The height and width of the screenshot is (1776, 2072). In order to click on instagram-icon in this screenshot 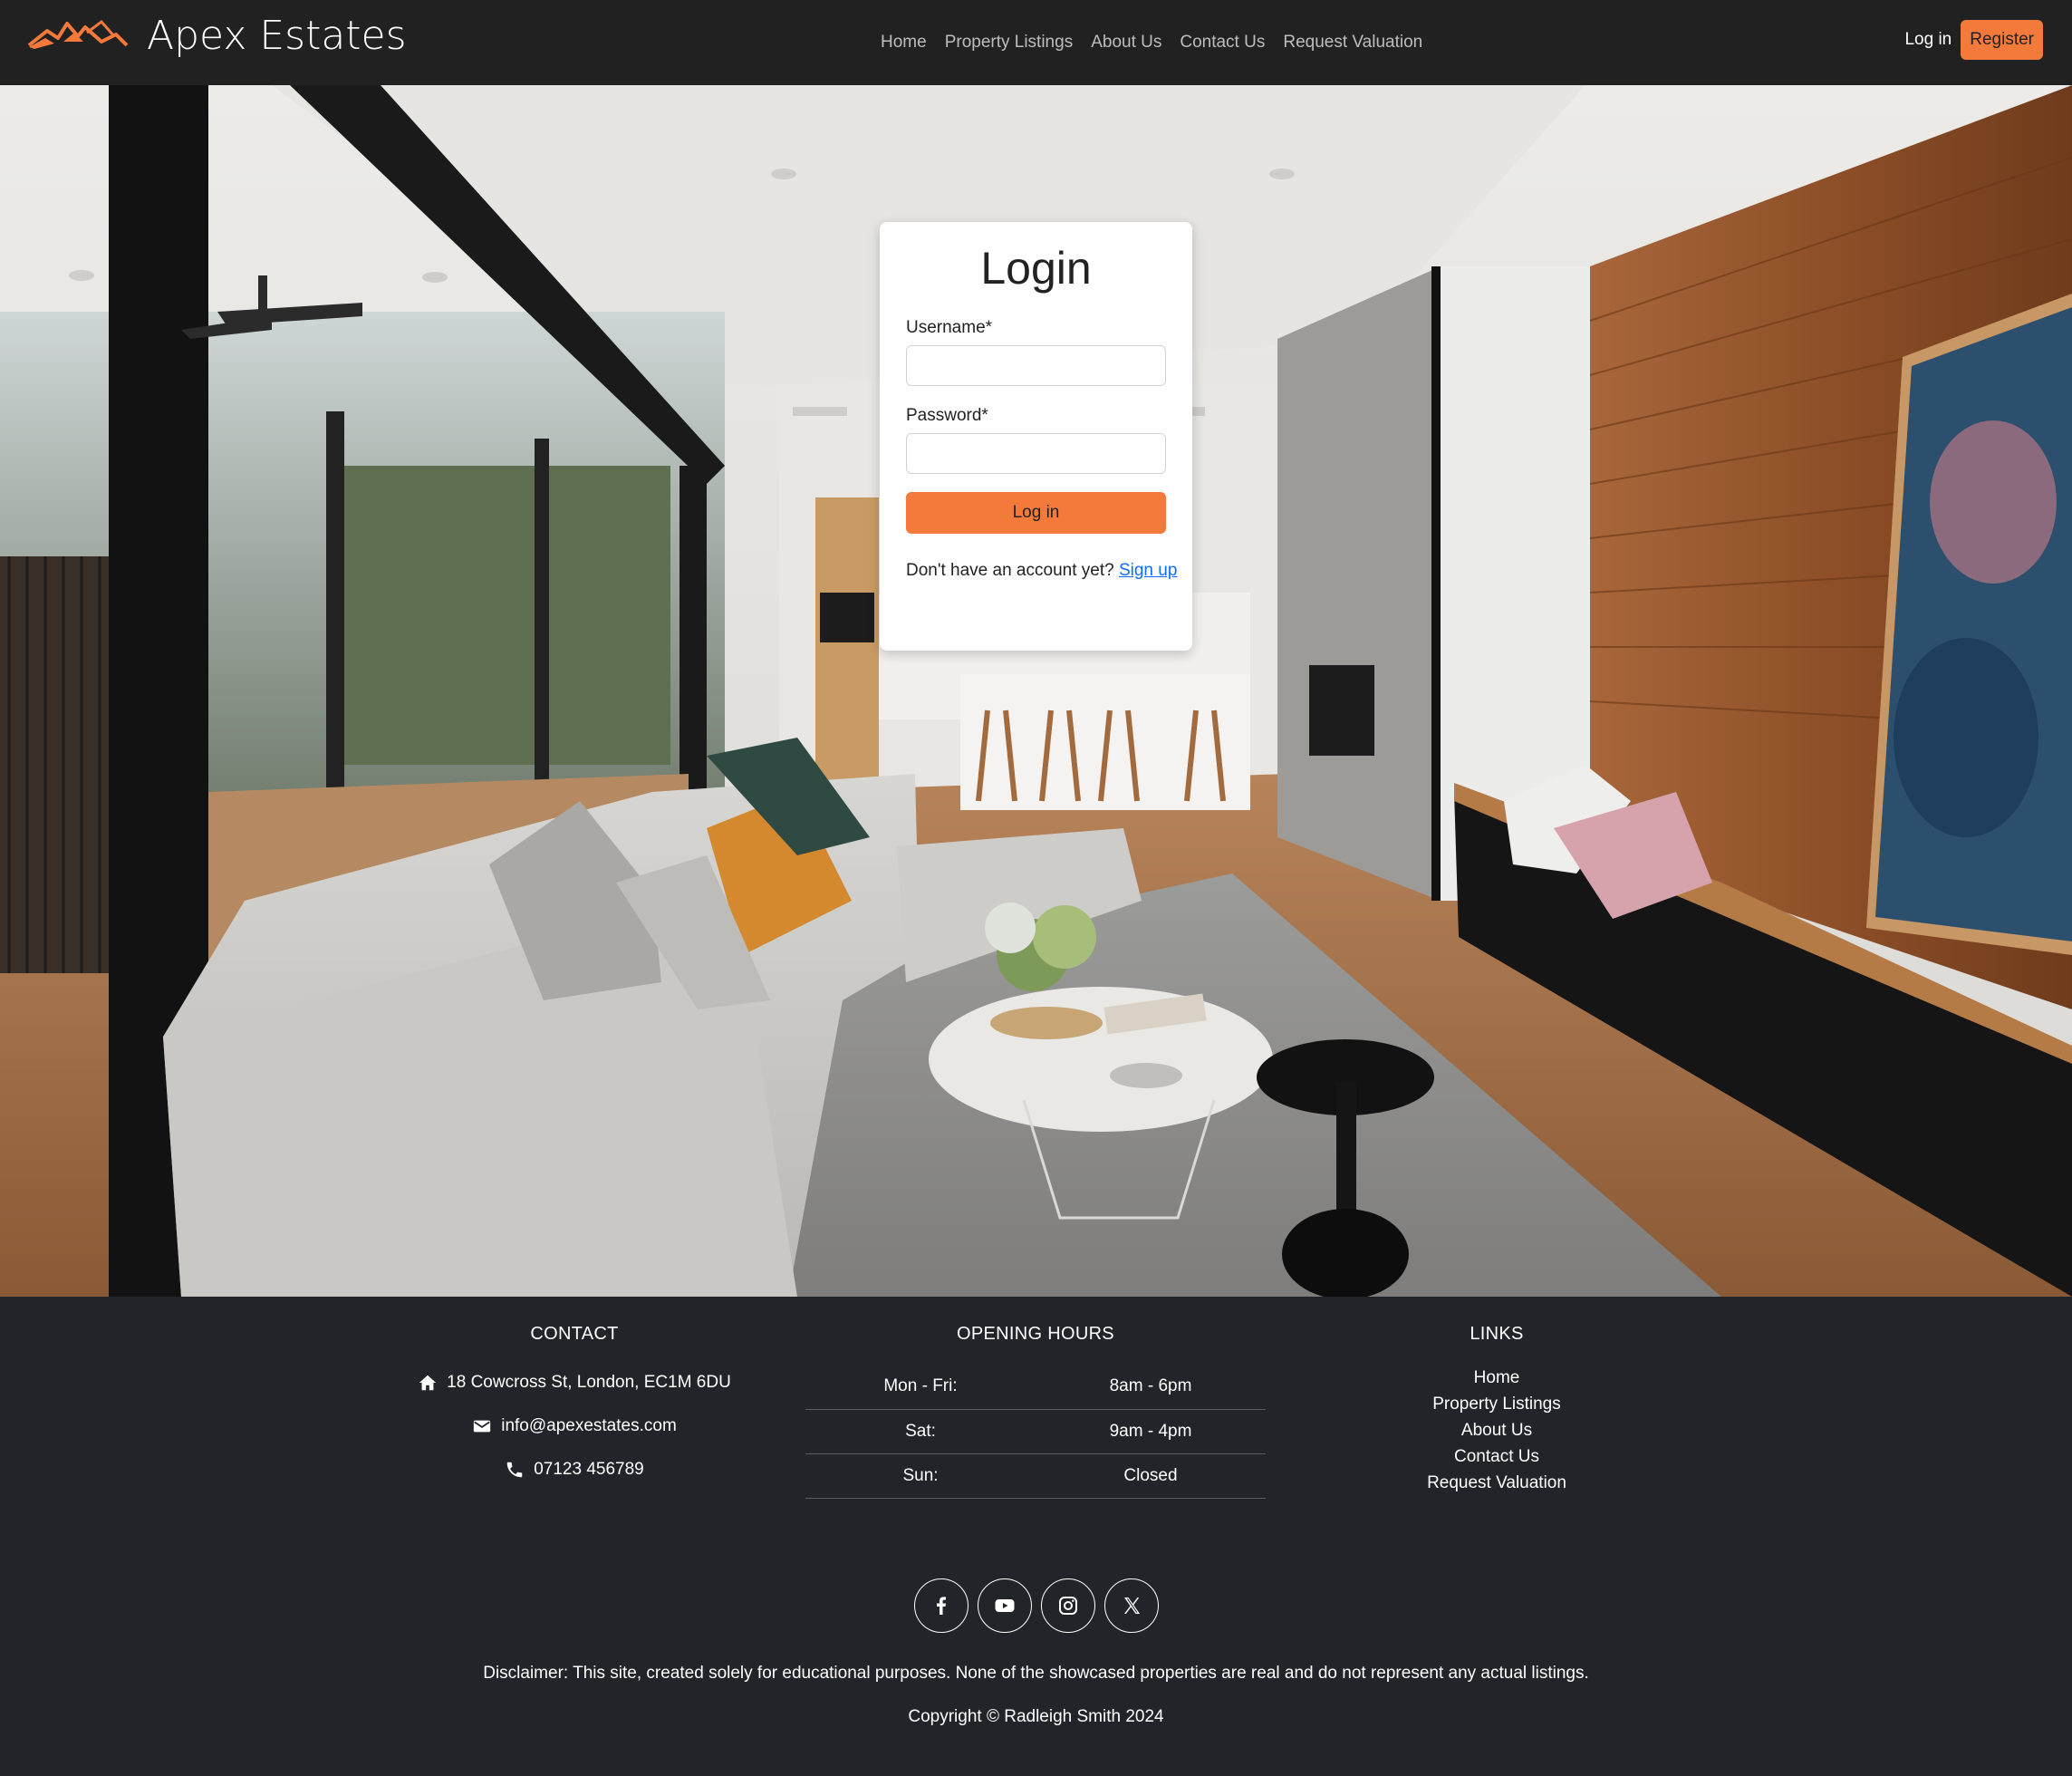, I will do `click(1068, 1606)`.